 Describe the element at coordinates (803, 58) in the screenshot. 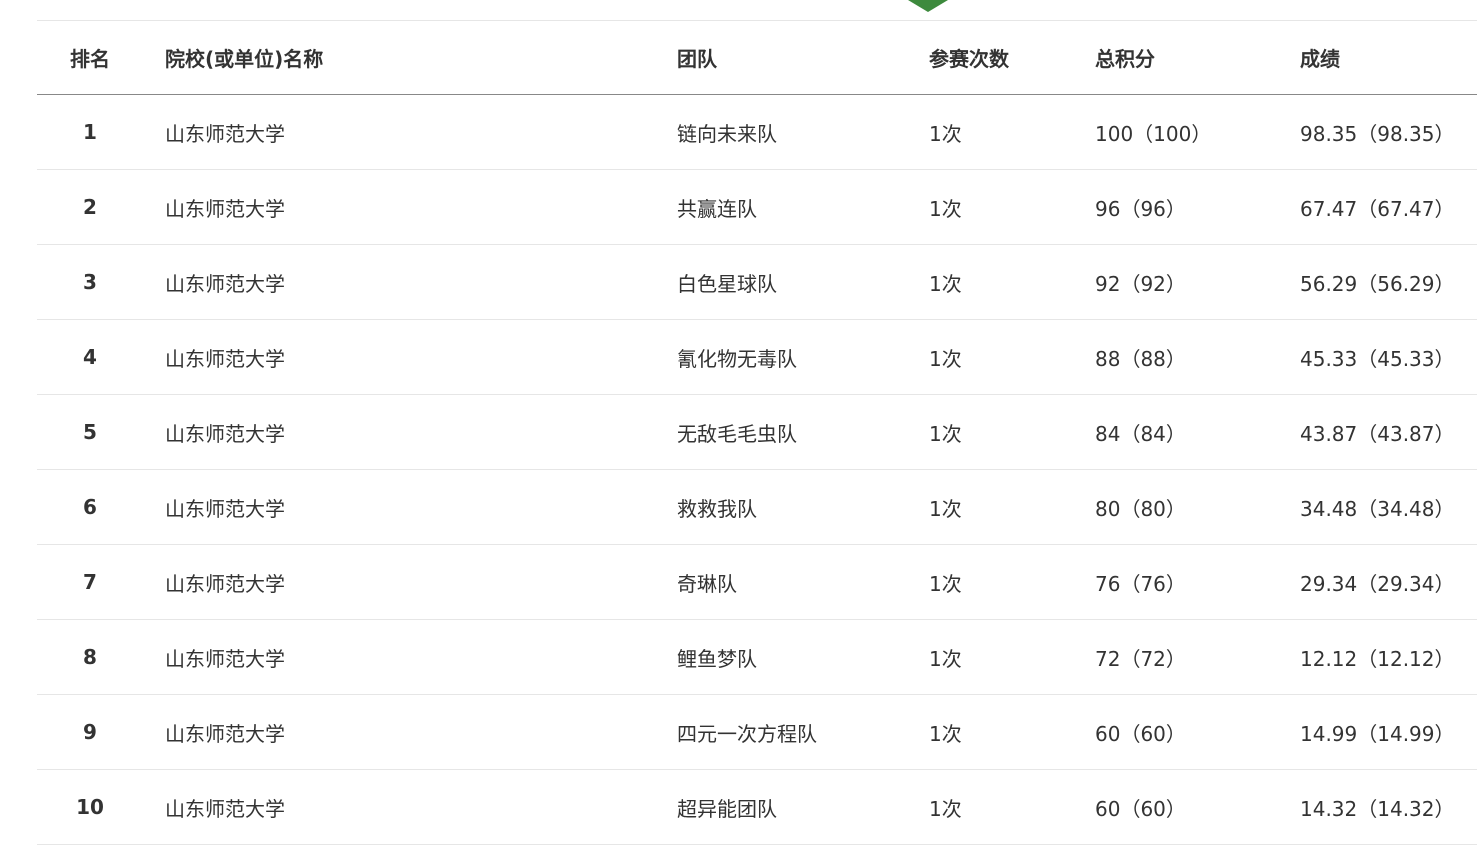

I see `header-team: 团队` at that location.